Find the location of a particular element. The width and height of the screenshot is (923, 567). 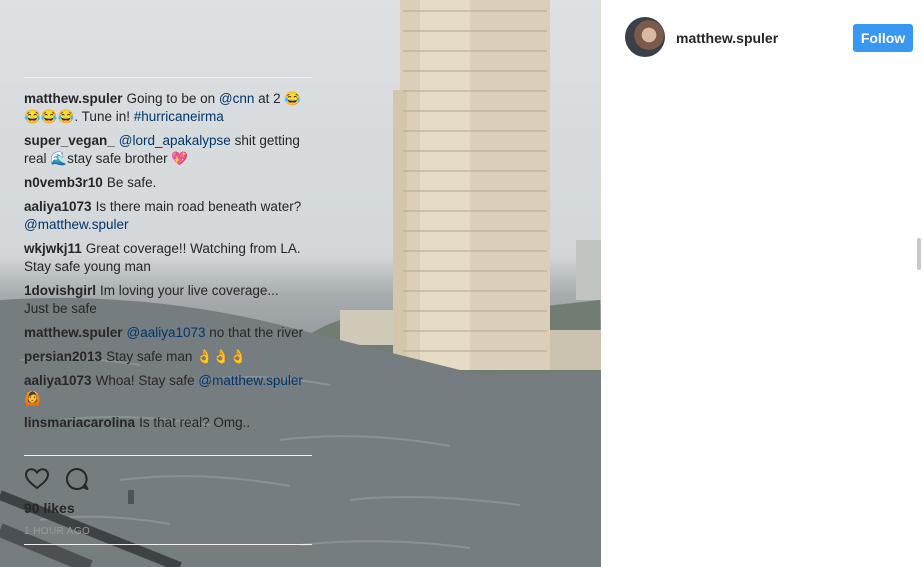

comment-mention-link: #hurricaneirma is located at coordinates (179, 116).